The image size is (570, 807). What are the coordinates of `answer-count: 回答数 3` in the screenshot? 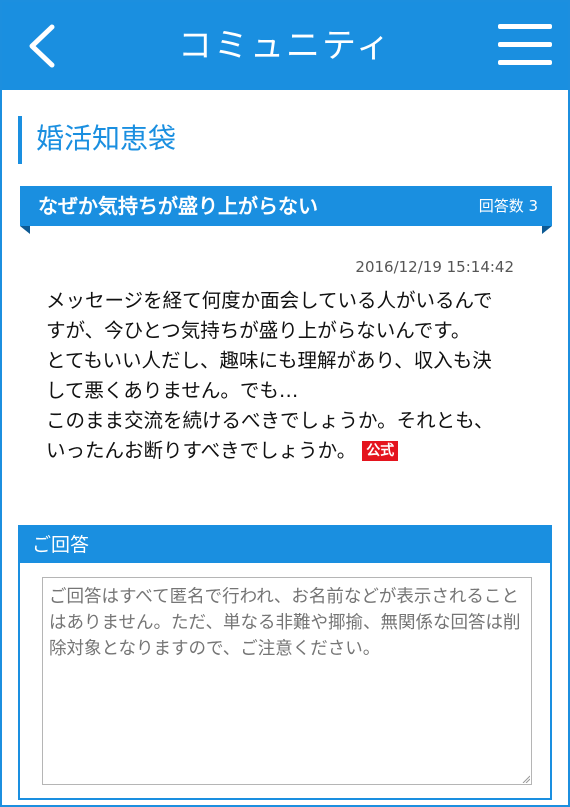 It's located at (508, 206).